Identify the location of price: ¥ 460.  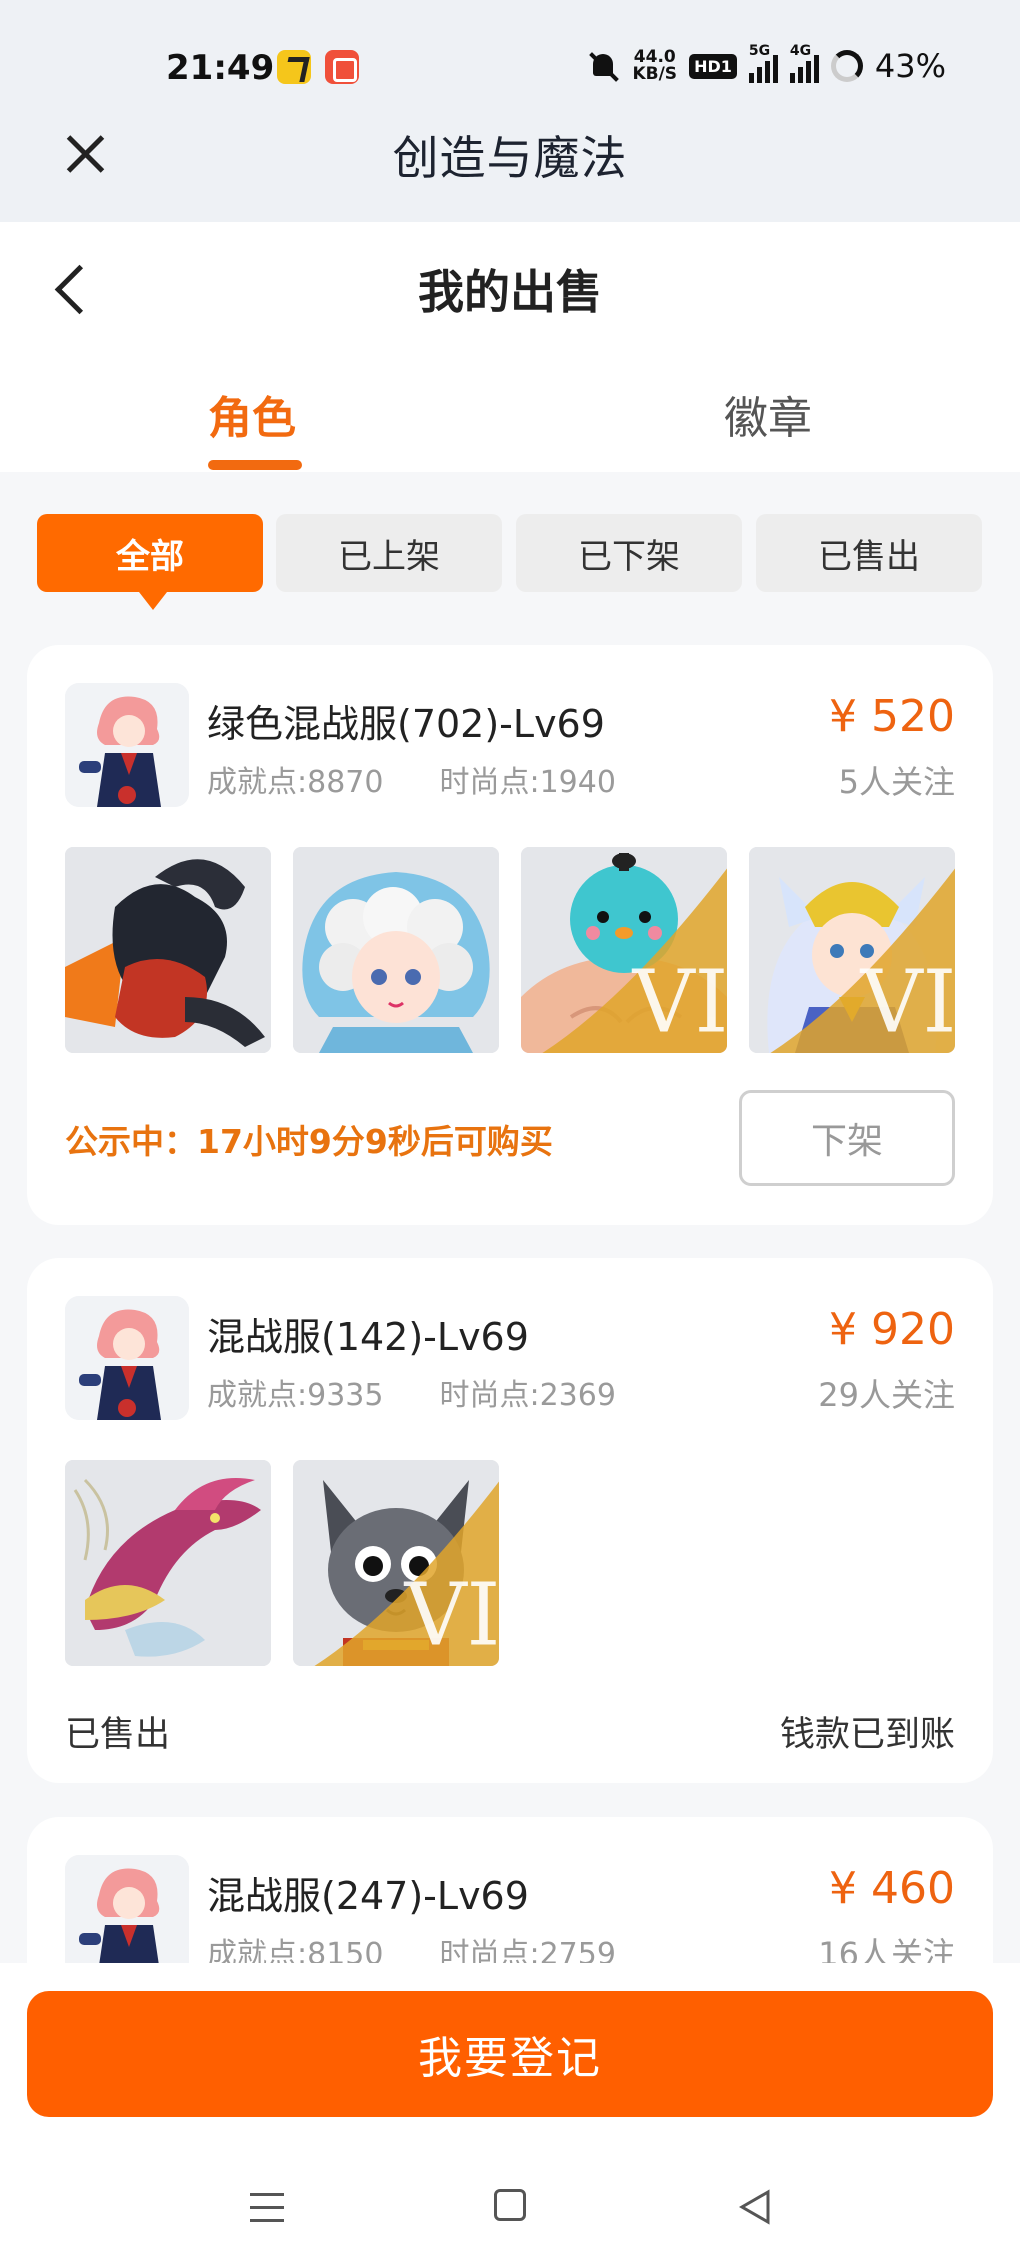
(892, 1888).